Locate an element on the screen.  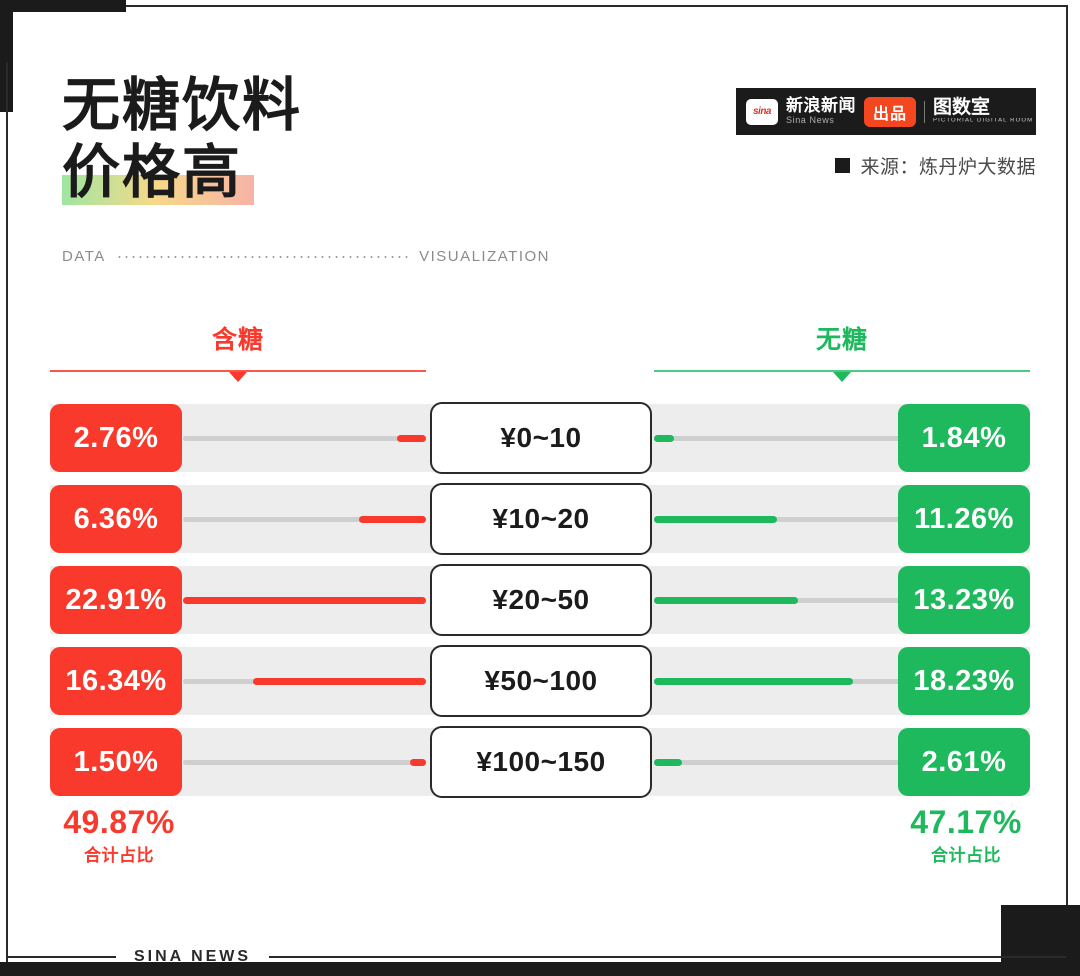
logo-divider is located at coordinates (925, 111).